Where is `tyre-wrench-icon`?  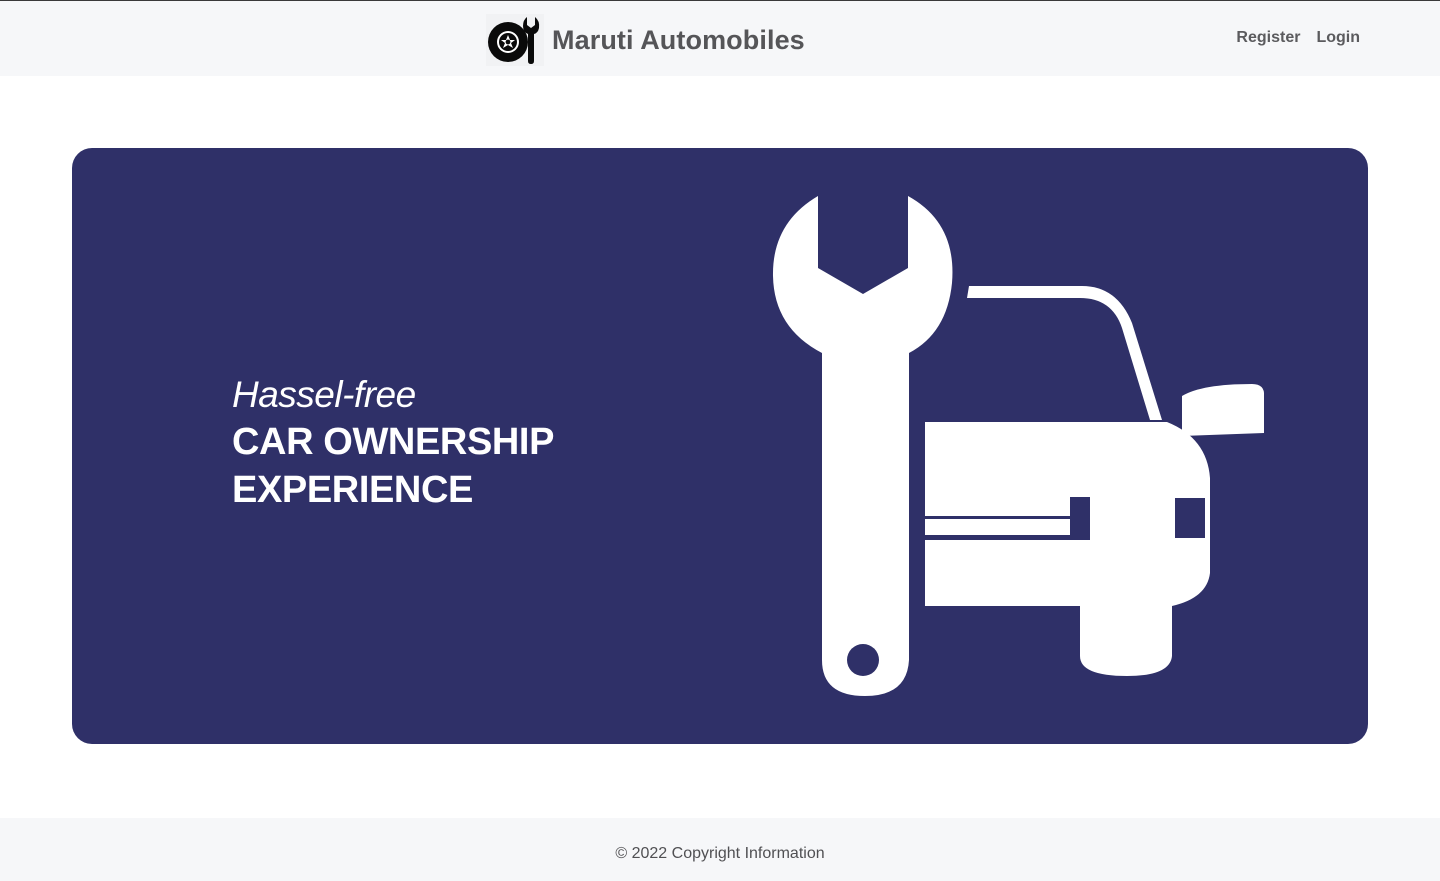
tyre-wrench-icon is located at coordinates (515, 40).